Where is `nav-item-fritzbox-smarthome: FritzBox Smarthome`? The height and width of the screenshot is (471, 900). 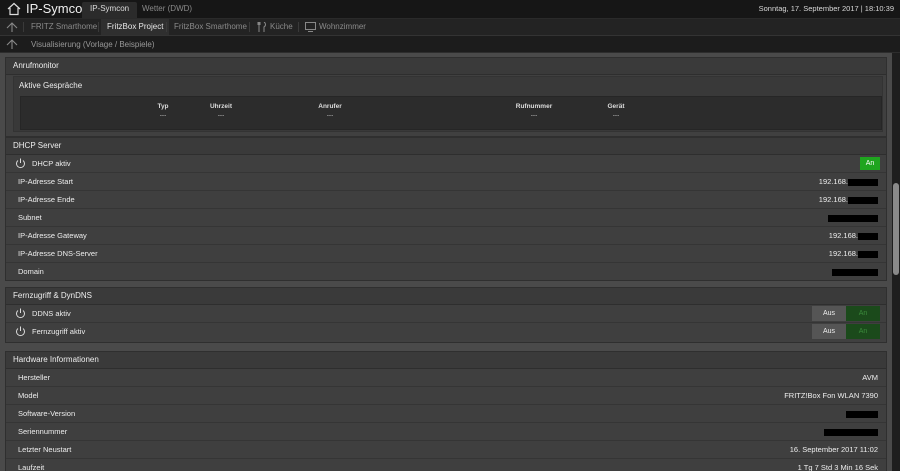
nav-item-fritzbox-smarthome: FritzBox Smarthome is located at coordinates (210, 27).